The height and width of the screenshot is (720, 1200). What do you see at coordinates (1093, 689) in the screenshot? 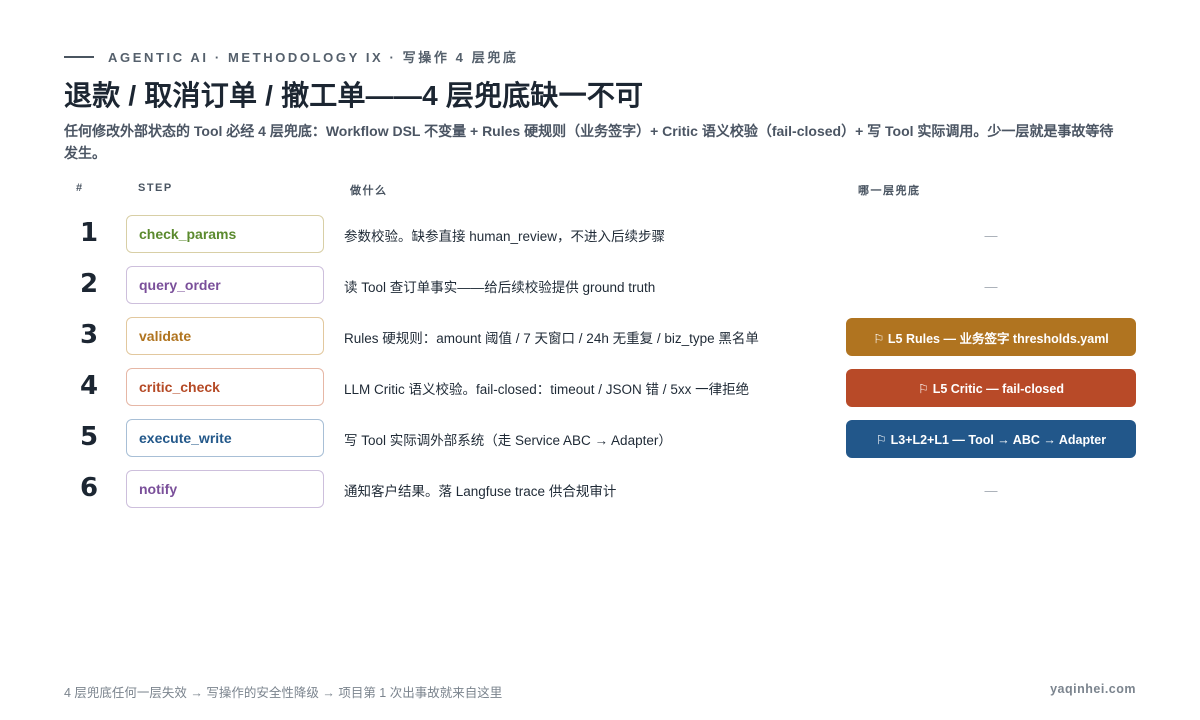
I see `footer-site: yaqinhei.com` at bounding box center [1093, 689].